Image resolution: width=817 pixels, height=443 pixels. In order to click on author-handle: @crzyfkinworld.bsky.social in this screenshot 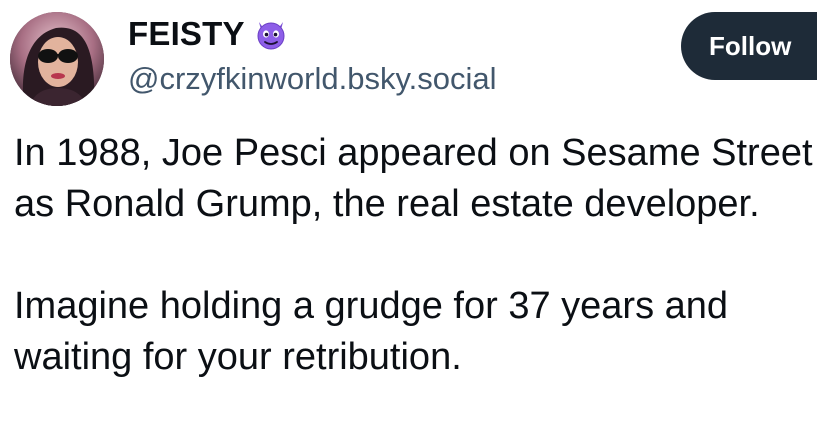, I will do `click(312, 79)`.